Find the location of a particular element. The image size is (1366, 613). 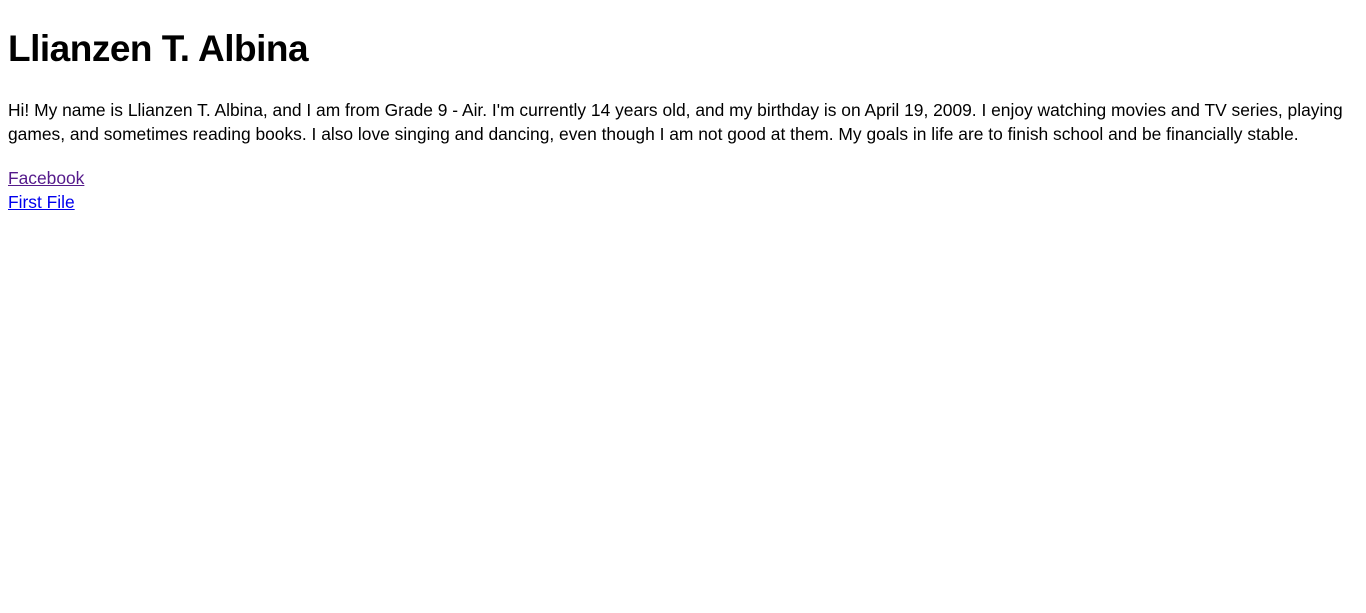

facebook-link: Facebook is located at coordinates (46, 178).